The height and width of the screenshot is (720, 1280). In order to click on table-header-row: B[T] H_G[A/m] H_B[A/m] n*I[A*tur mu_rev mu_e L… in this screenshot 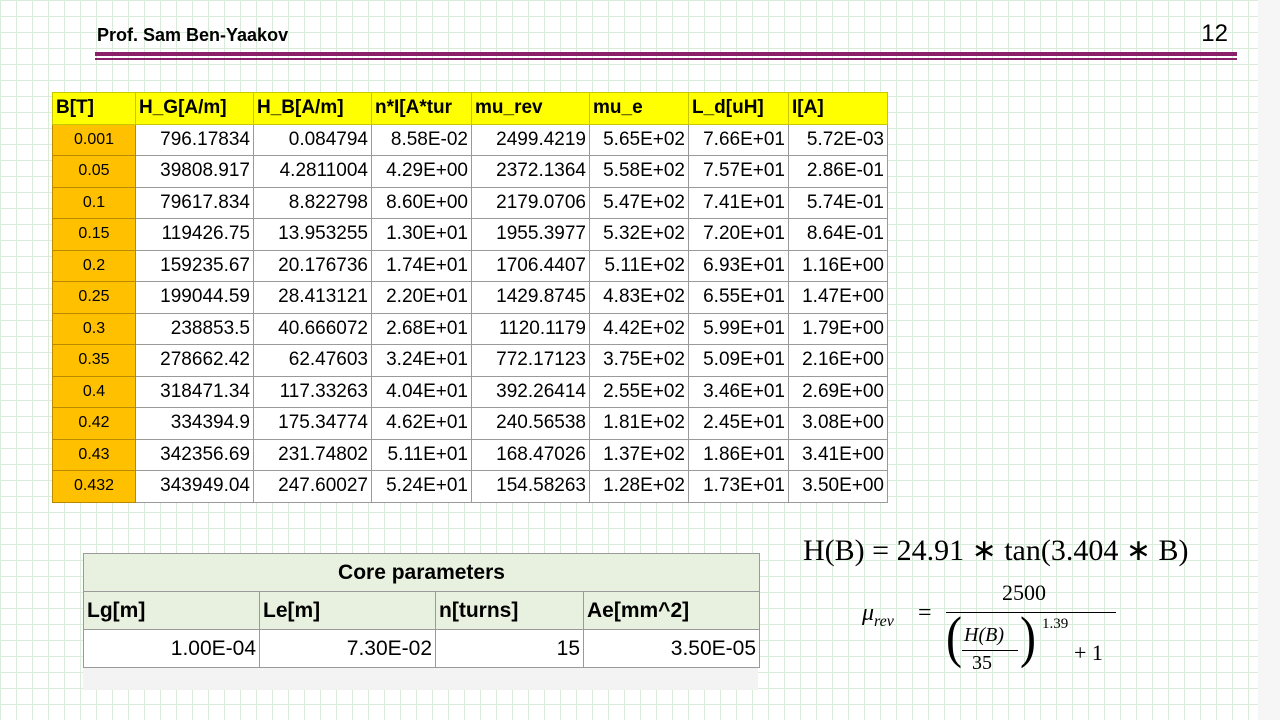, I will do `click(470, 108)`.